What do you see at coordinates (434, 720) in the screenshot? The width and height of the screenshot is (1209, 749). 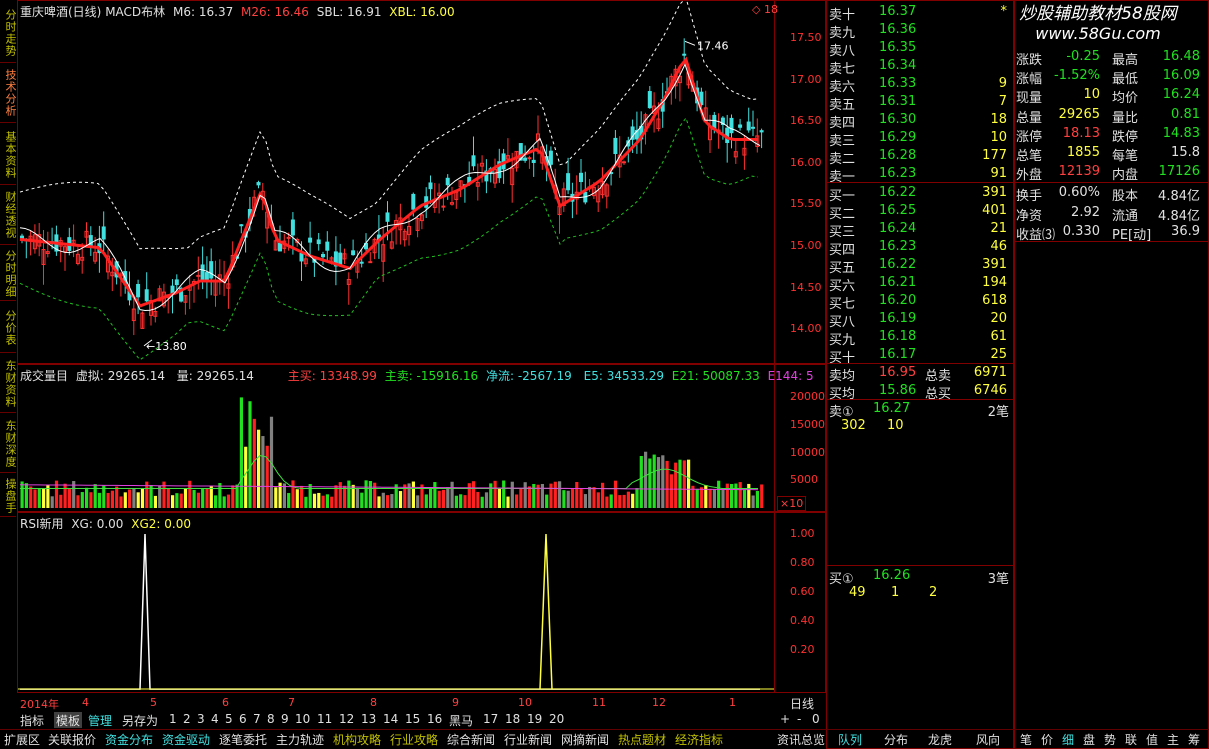 I see `bottom-tab: 16` at bounding box center [434, 720].